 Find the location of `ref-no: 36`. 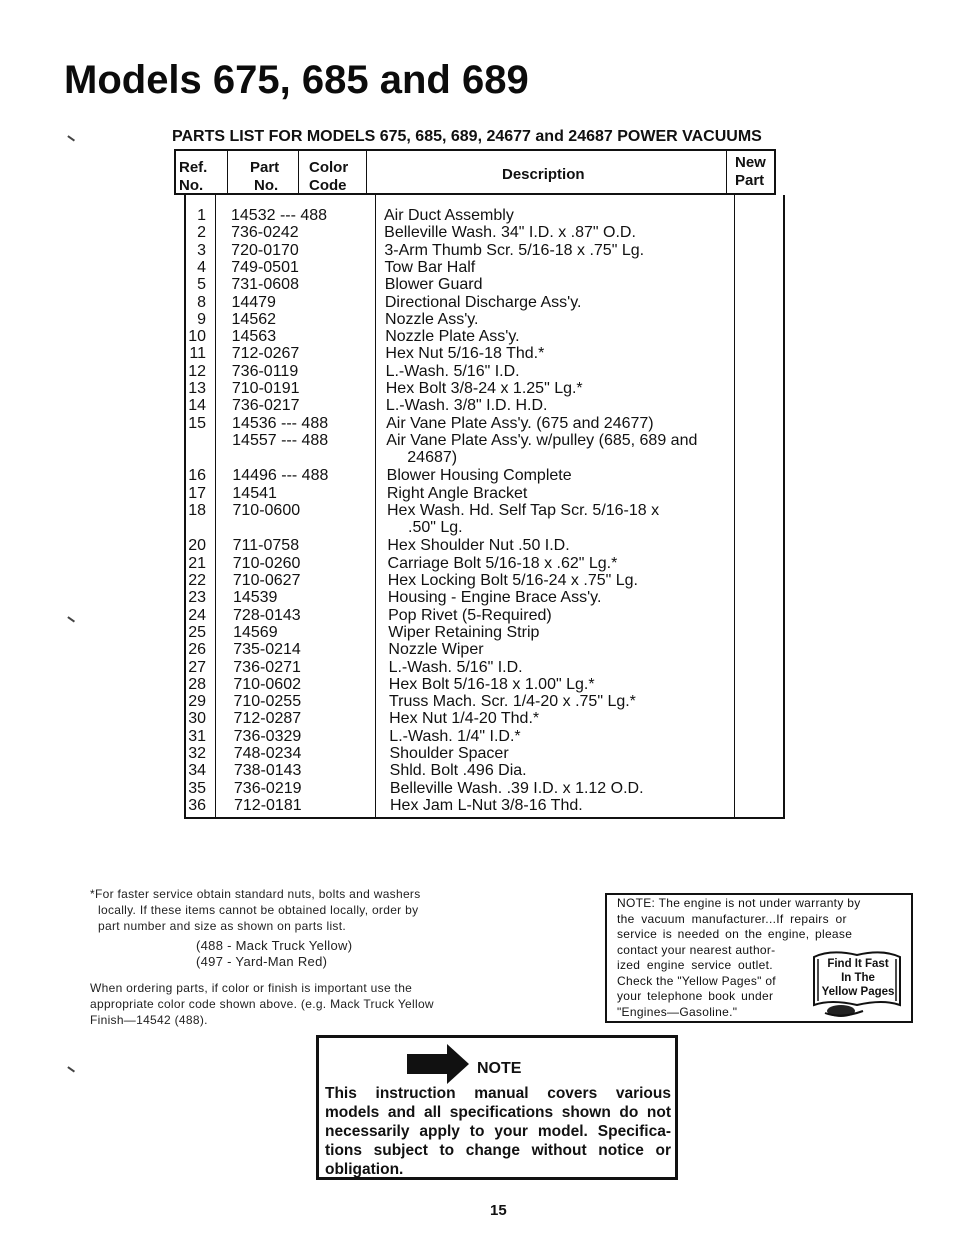

ref-no: 36 is located at coordinates (197, 805).